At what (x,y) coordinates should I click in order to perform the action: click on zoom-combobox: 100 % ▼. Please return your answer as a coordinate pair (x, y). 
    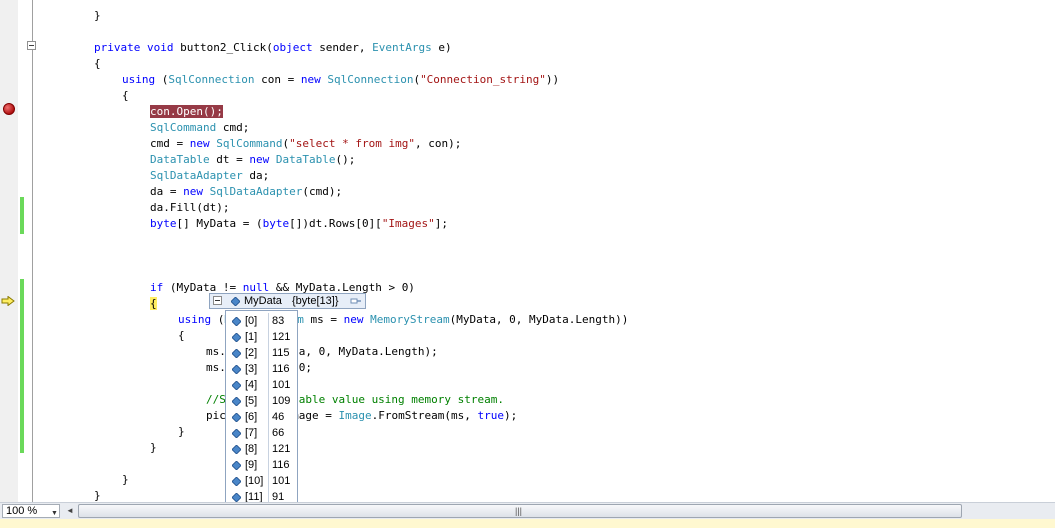
    Looking at the image, I should click on (31, 511).